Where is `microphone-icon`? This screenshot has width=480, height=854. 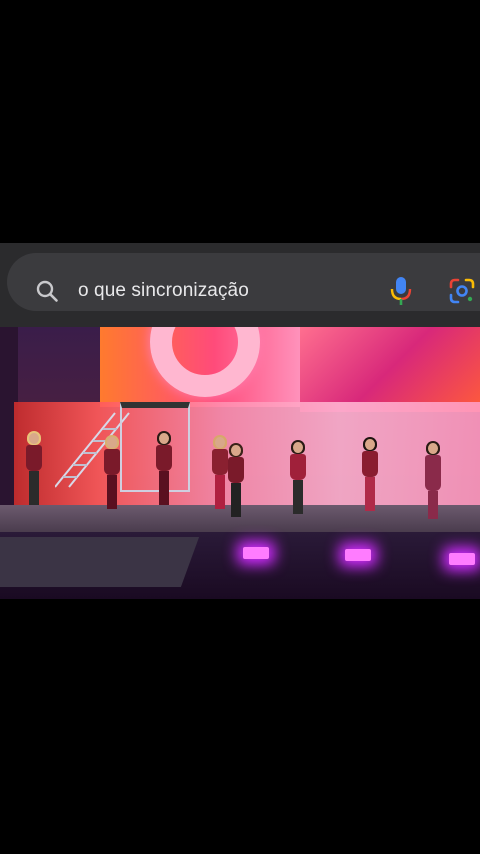
microphone-icon is located at coordinates (401, 291).